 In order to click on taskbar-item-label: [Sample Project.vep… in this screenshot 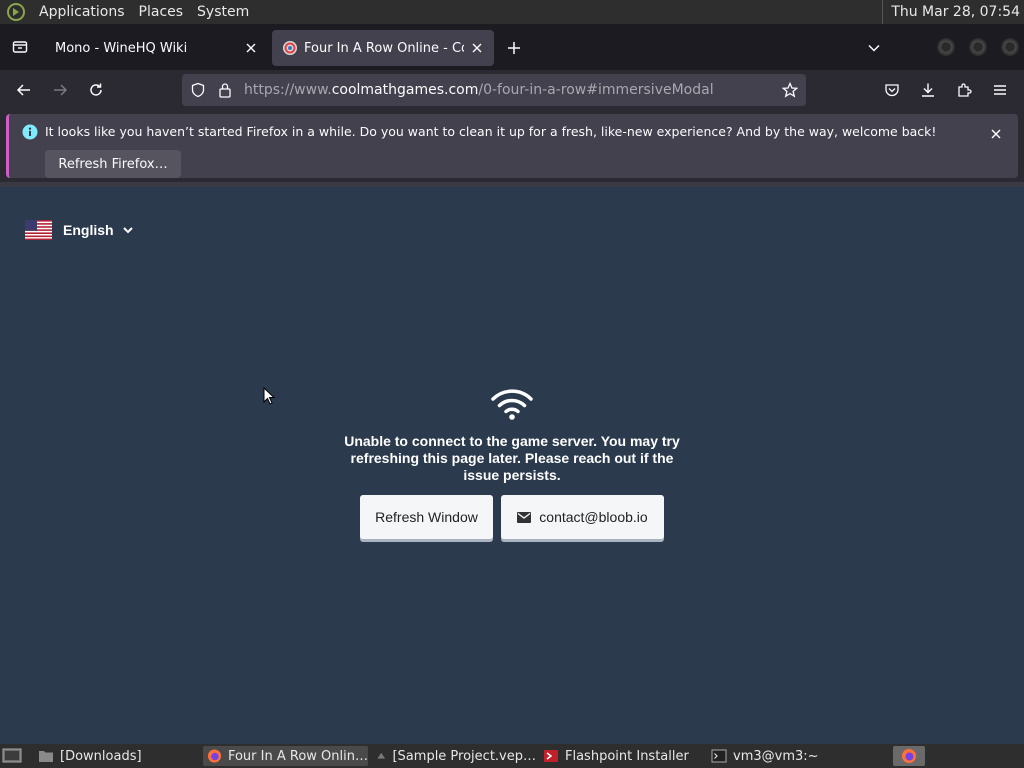, I will do `click(464, 756)`.